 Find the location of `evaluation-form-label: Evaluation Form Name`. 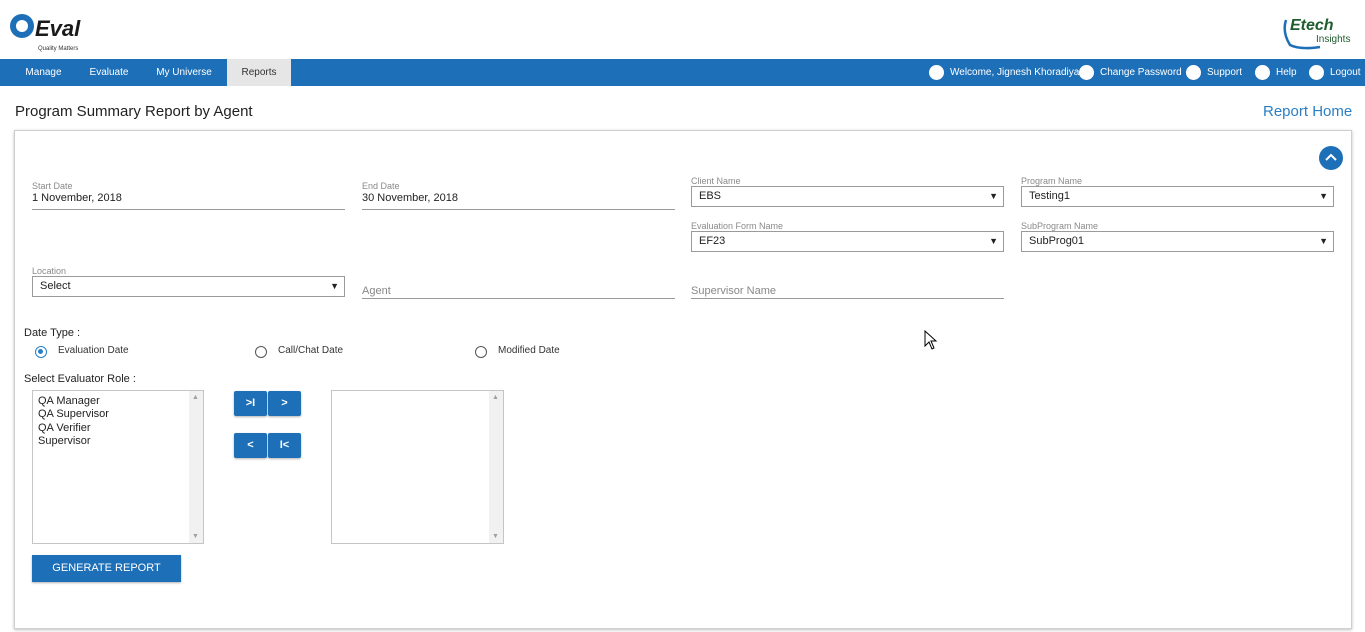

evaluation-form-label: Evaluation Form Name is located at coordinates (737, 226).